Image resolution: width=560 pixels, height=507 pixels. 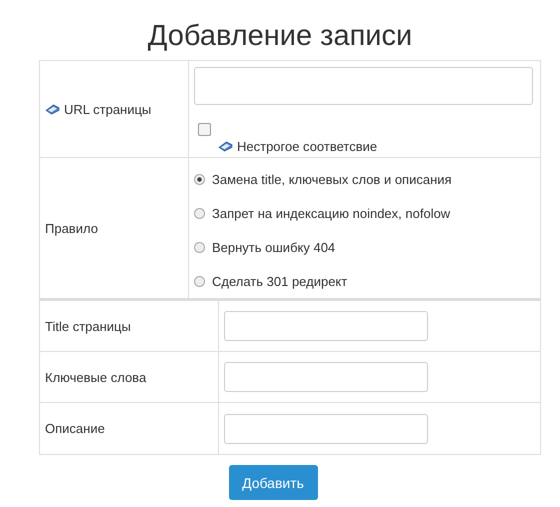 I want to click on field-label: Ключевые слова, so click(x=95, y=377).